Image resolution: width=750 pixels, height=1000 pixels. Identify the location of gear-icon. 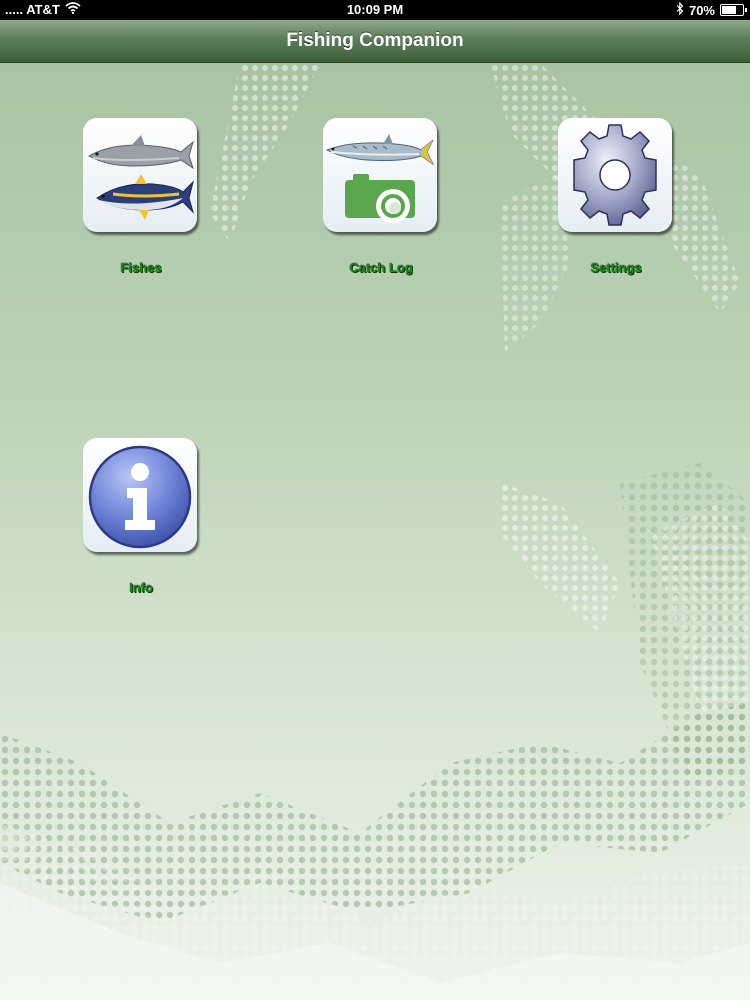
(615, 175).